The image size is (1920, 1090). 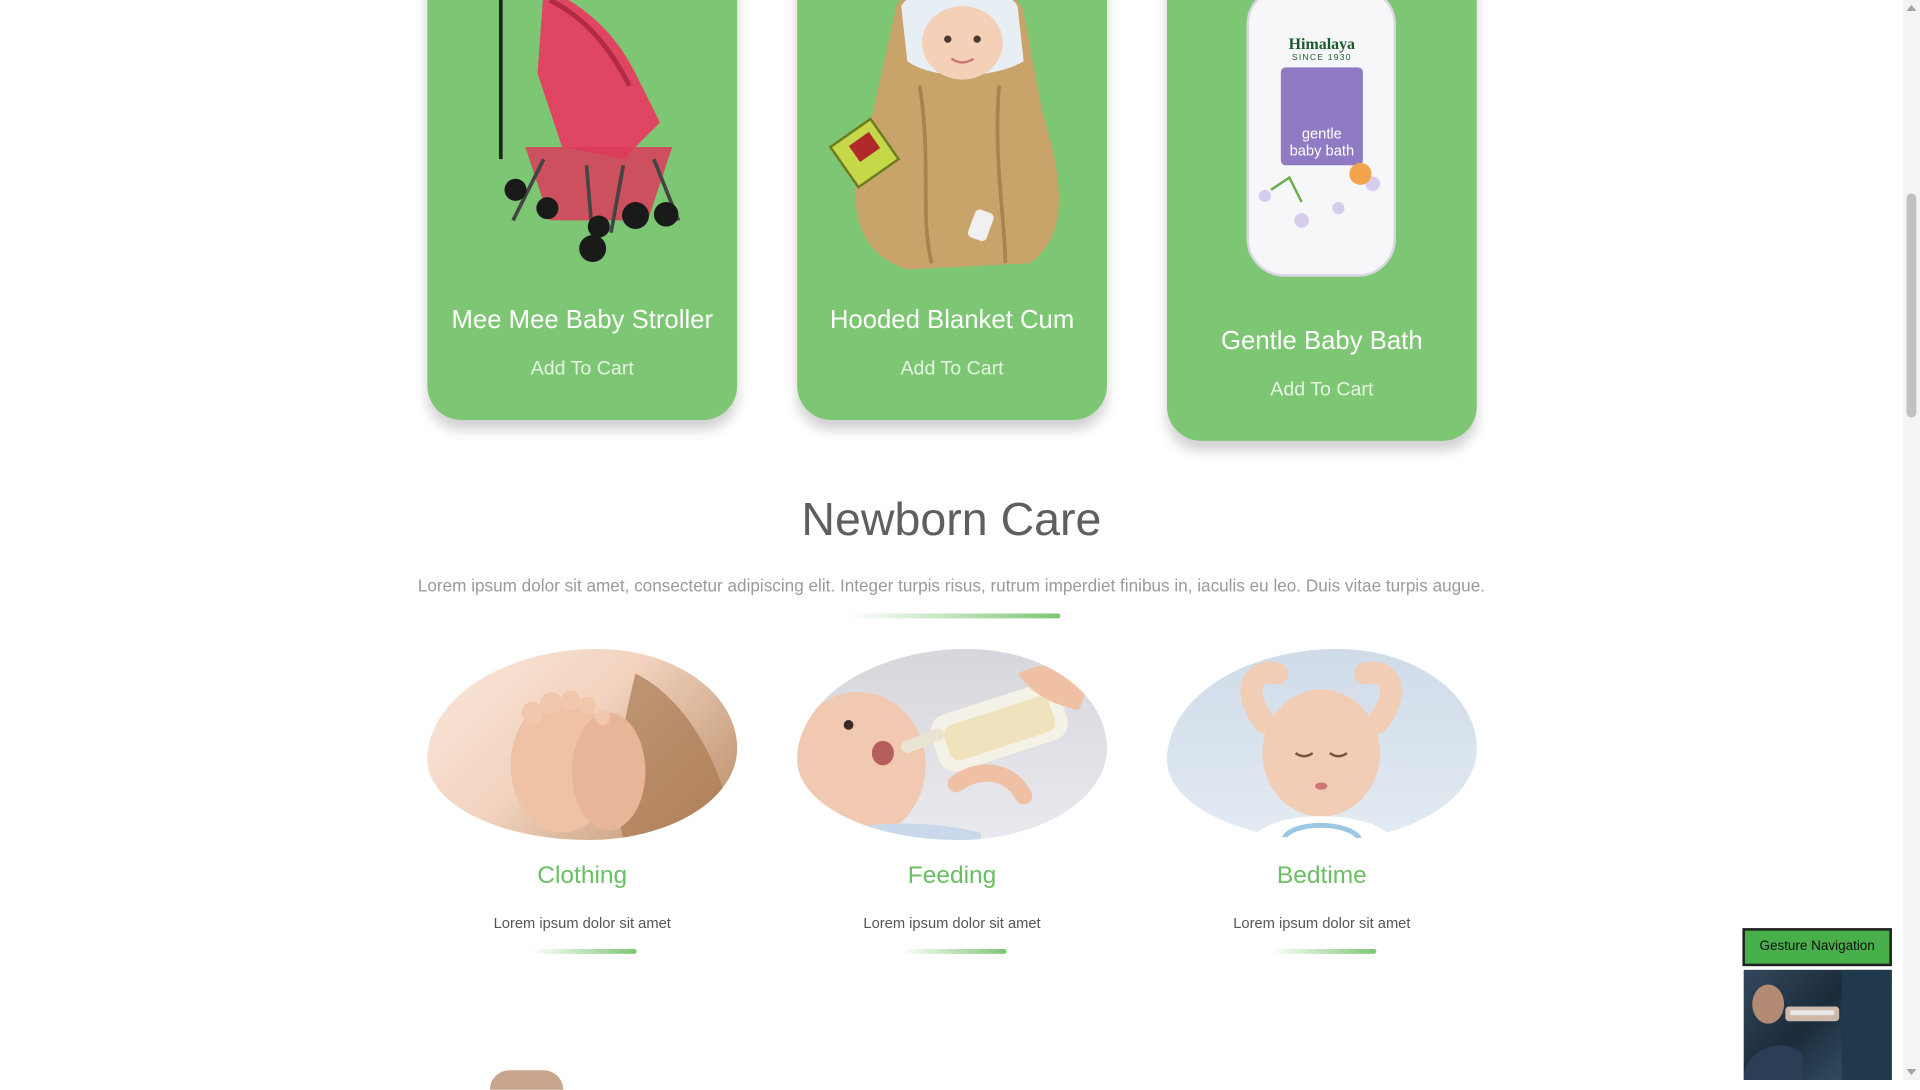 I want to click on category-card: Feeding Lorem ipsum dolor sit amet, so click(x=952, y=801).